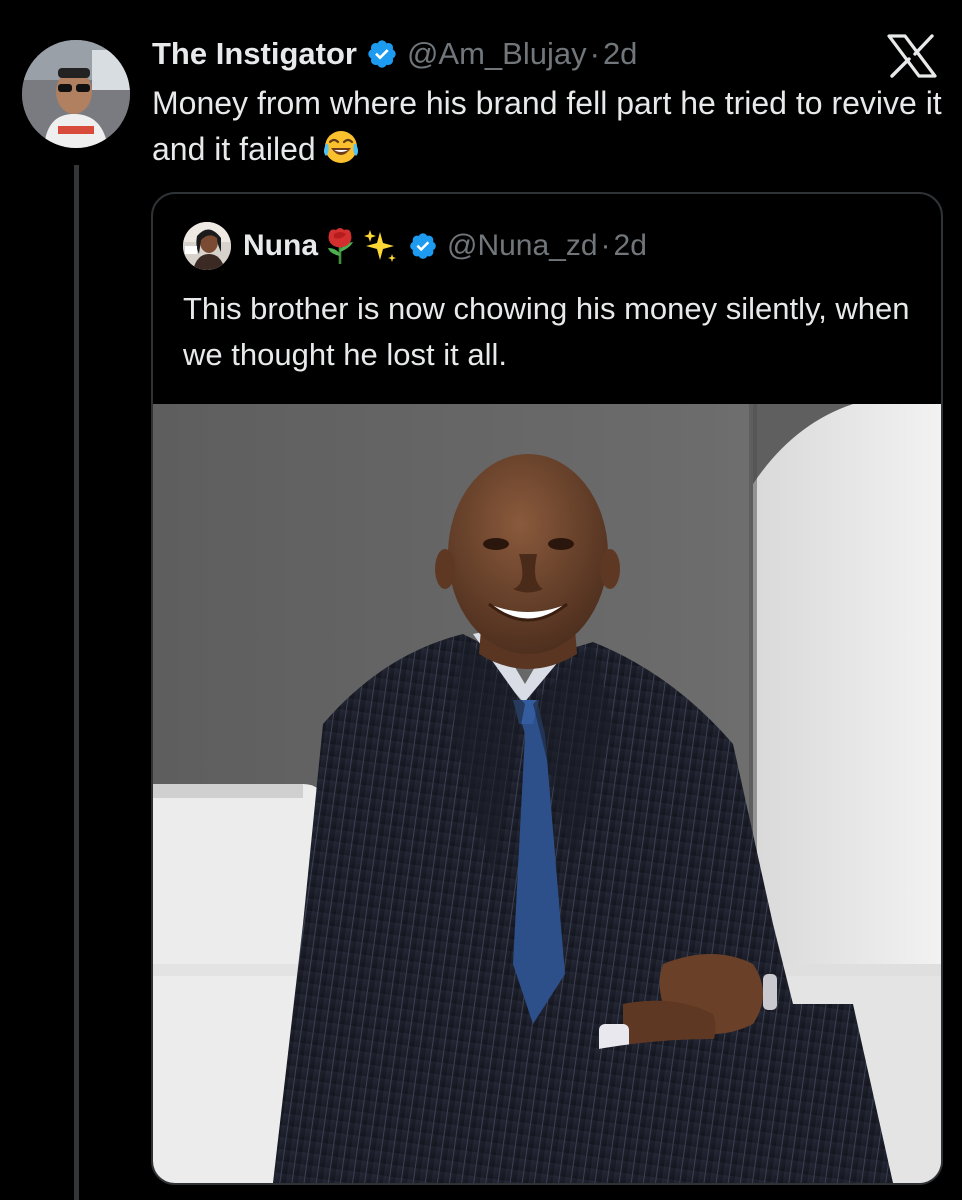 The width and height of the screenshot is (962, 1200). Describe the element at coordinates (630, 246) in the screenshot. I see `quoted-timestamp: 2d` at that location.